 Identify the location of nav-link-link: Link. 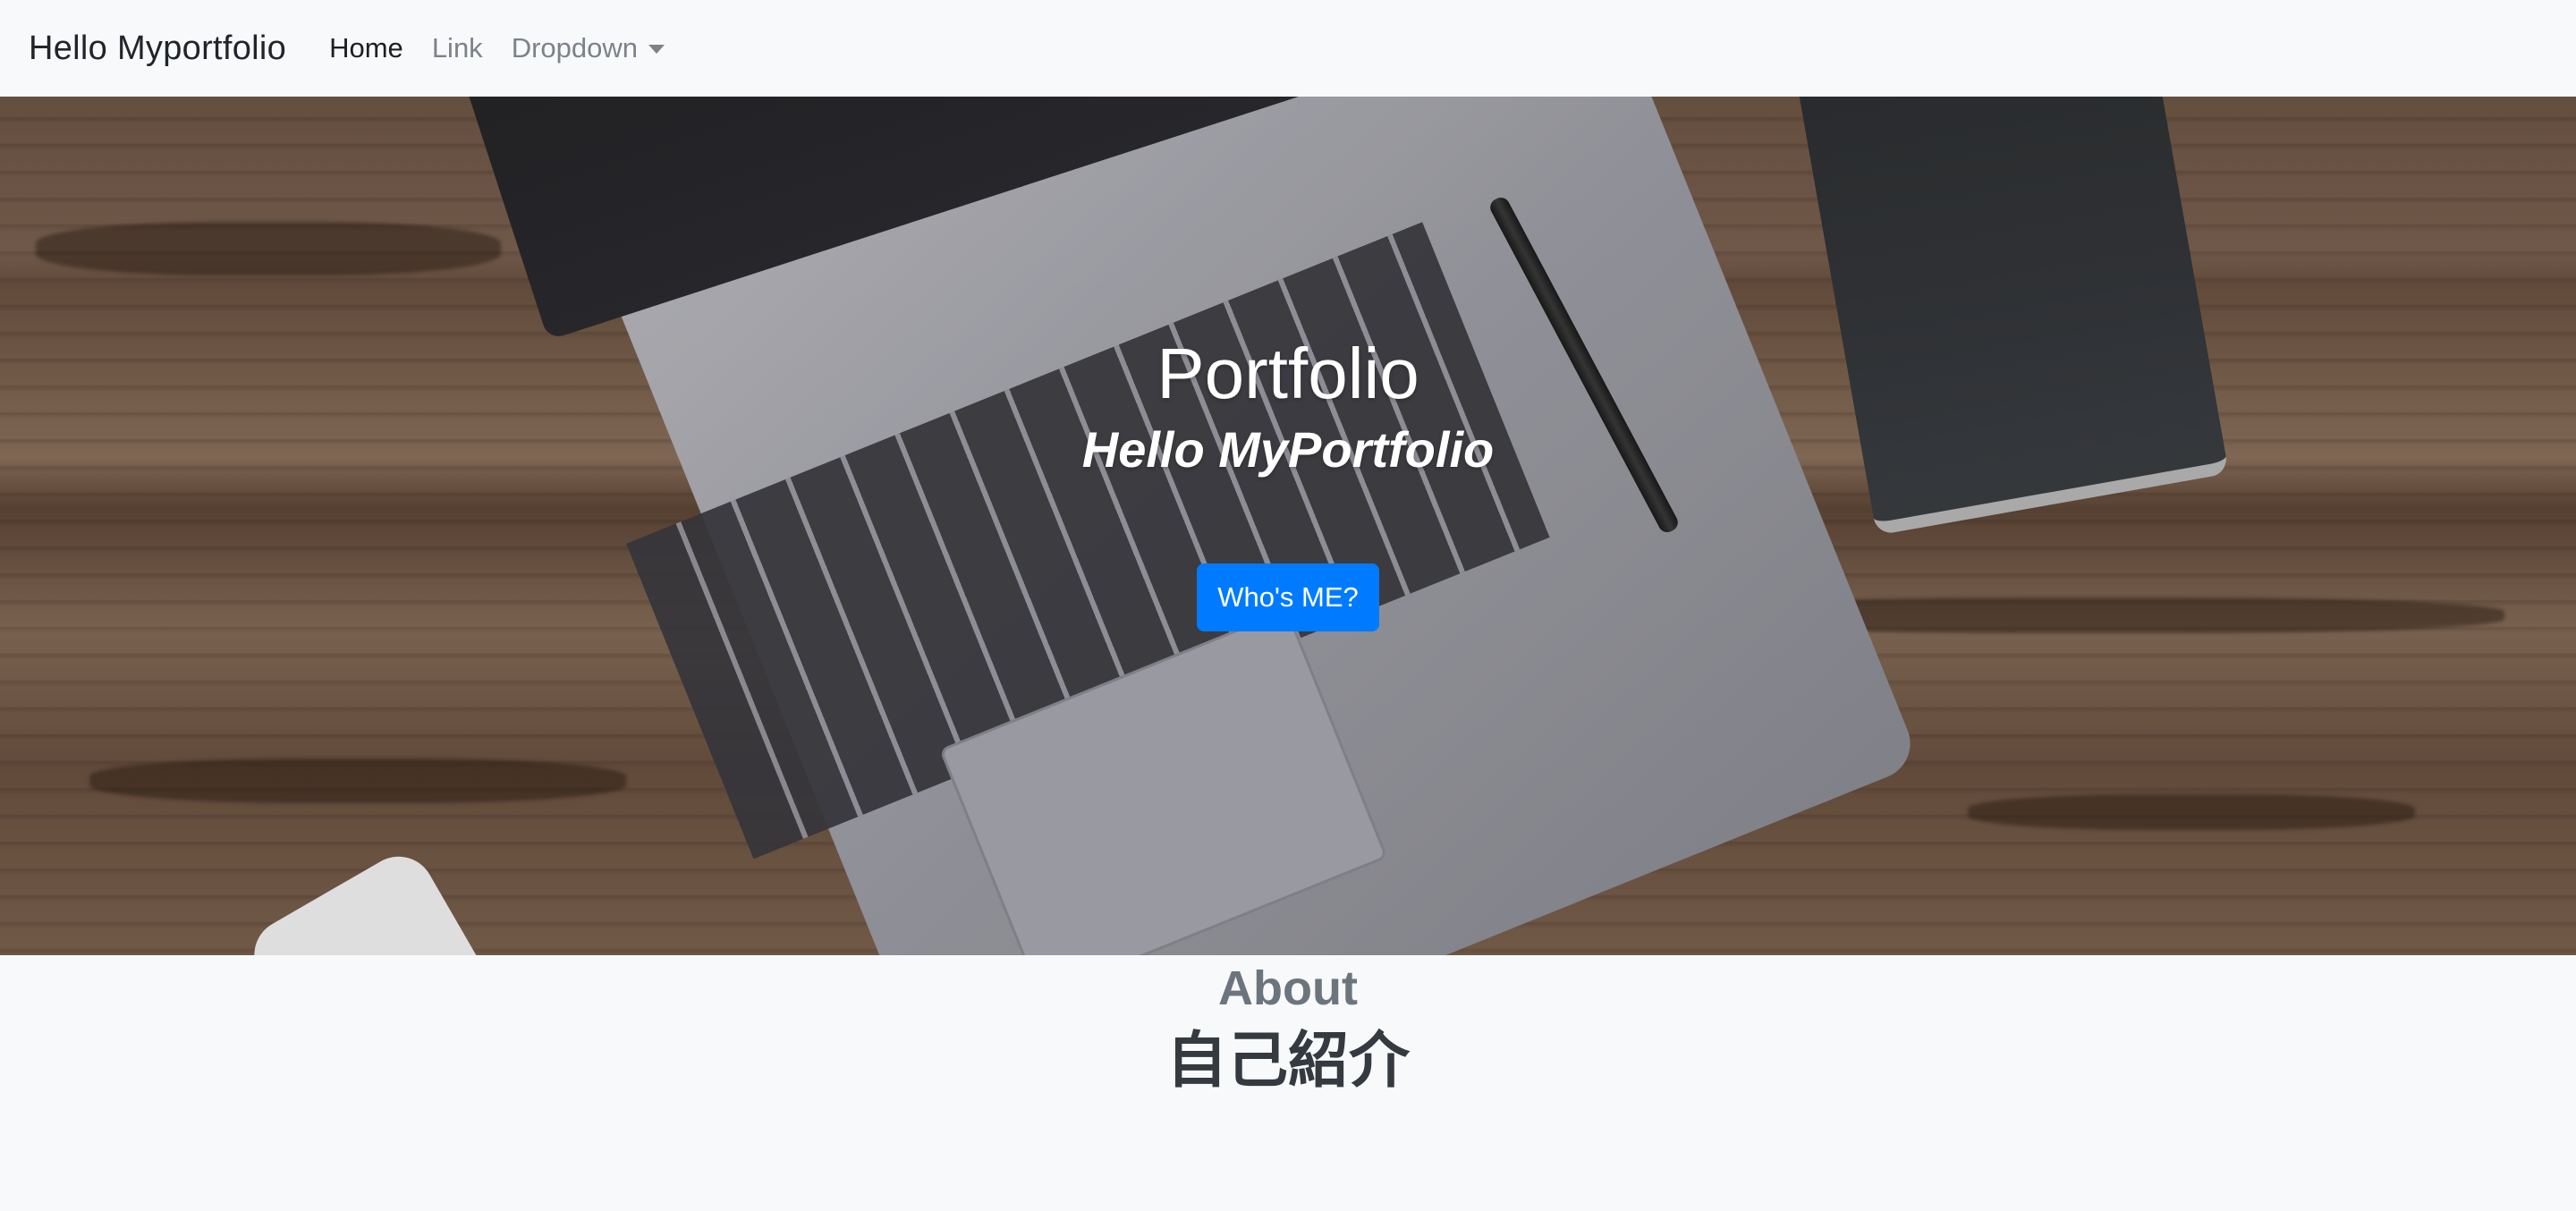
(457, 48).